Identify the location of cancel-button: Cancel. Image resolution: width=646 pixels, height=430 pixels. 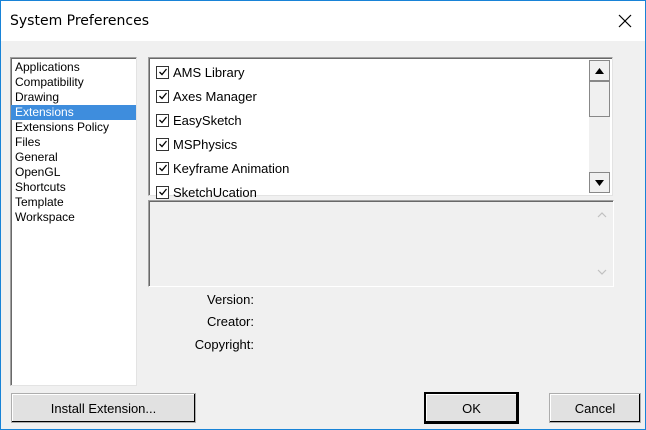
(595, 408).